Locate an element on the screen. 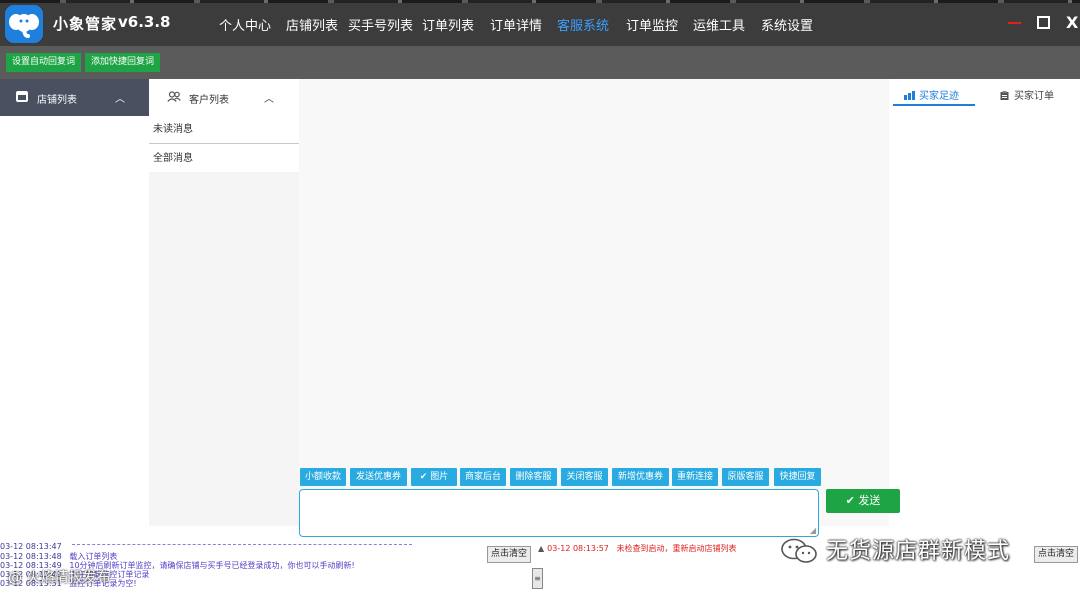  customer-list-header: 客户列表 ︿ is located at coordinates (224, 97).